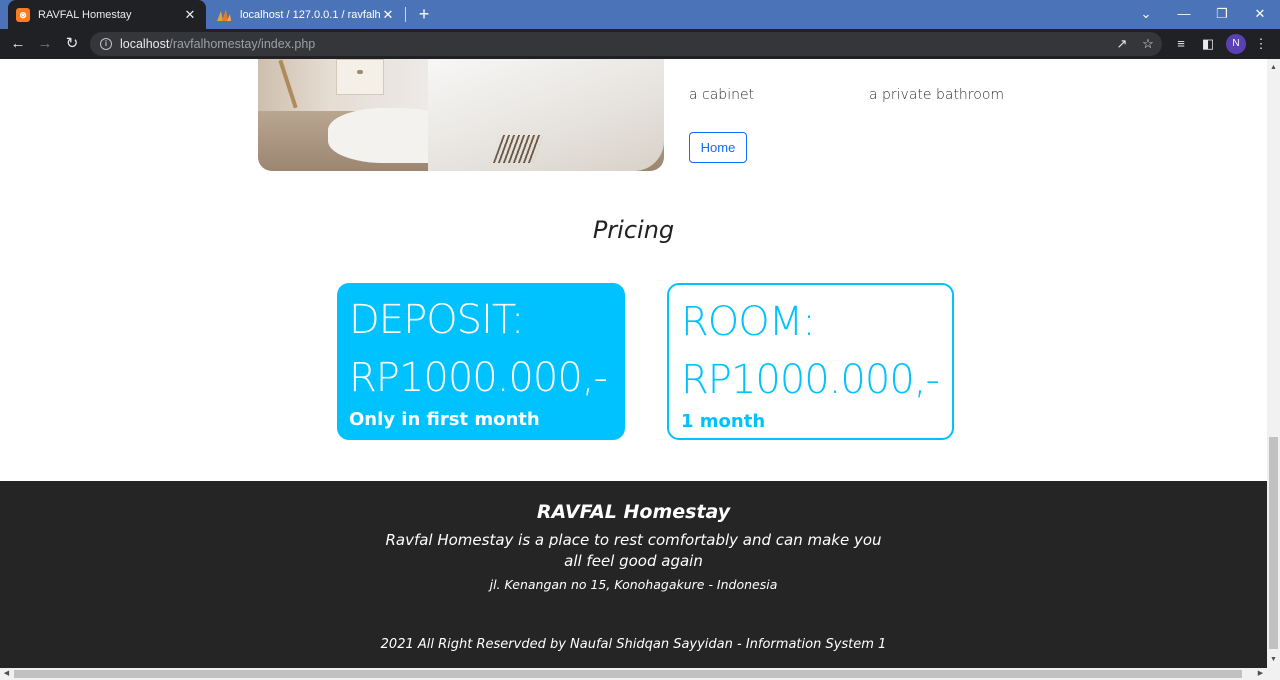  What do you see at coordinates (1273, 363) in the screenshot?
I see `vertical-scrollbar: ▲ ▼` at bounding box center [1273, 363].